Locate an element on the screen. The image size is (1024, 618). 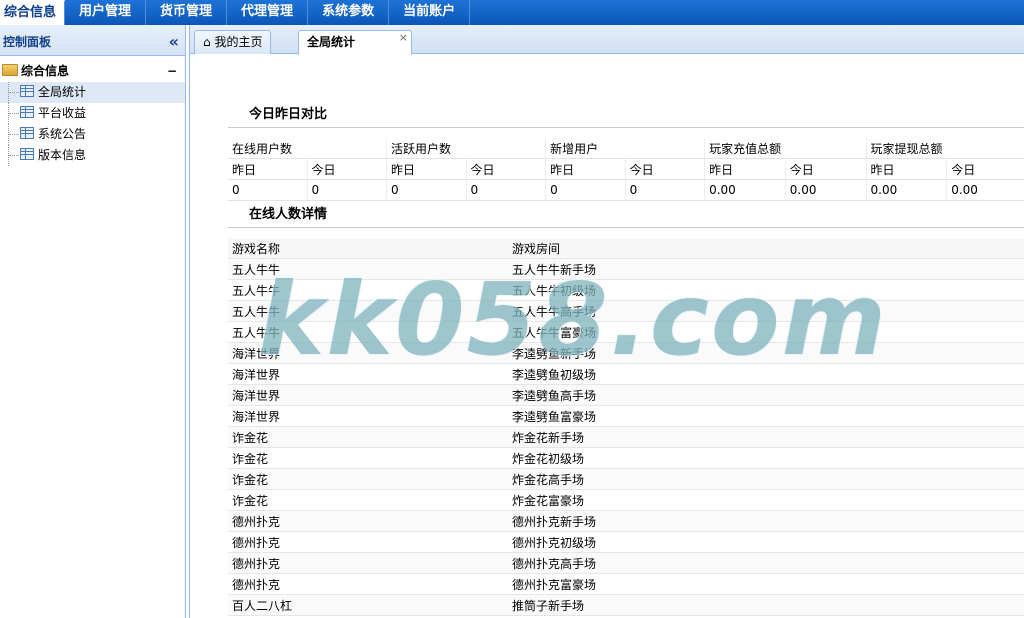
collapse-icon: « is located at coordinates (174, 42).